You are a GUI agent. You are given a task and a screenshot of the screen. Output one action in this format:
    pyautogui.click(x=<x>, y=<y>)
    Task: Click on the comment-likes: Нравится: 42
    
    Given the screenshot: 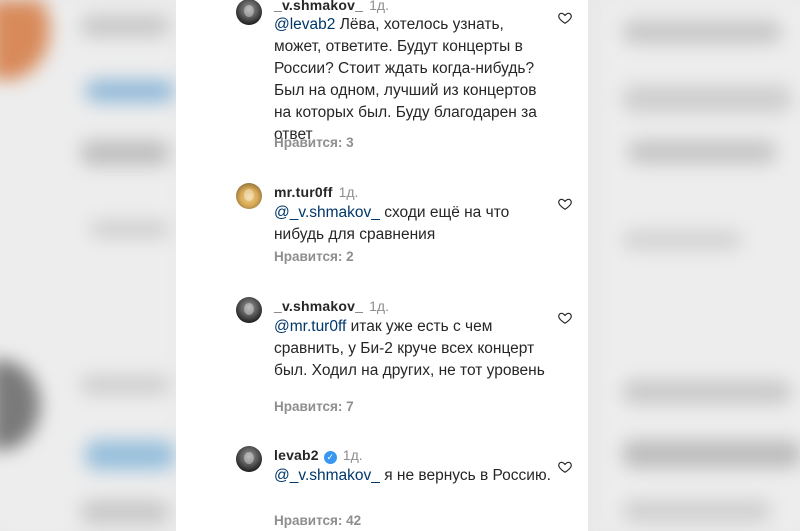 What is the action you would take?
    pyautogui.click(x=317, y=520)
    